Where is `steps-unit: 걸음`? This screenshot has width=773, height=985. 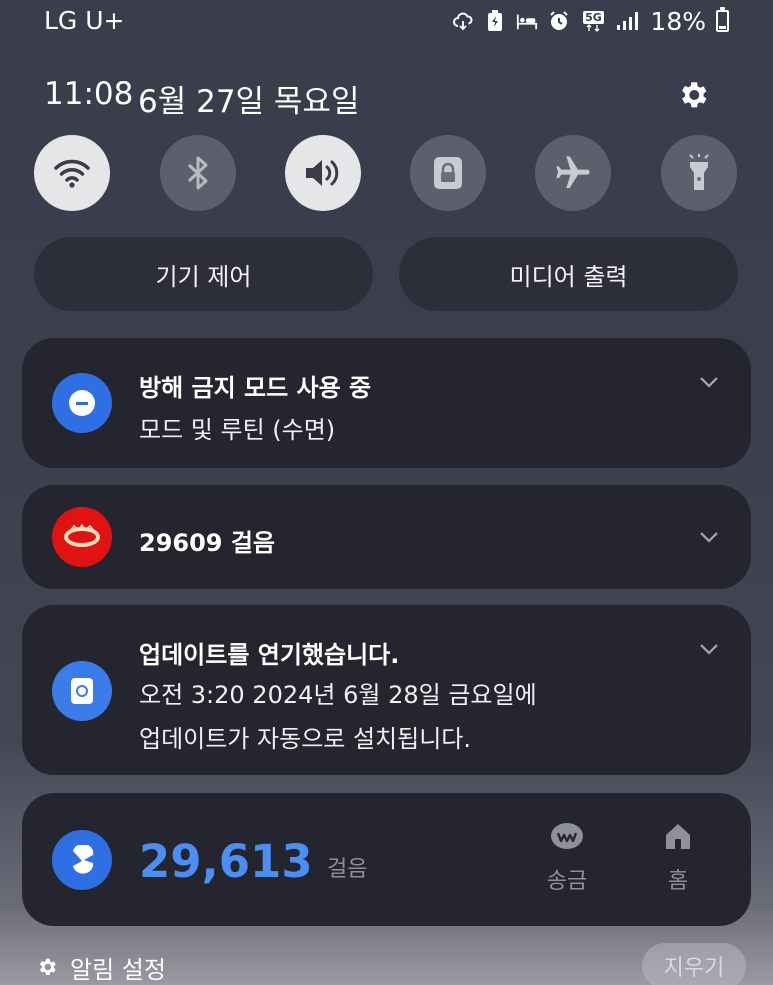 steps-unit: 걸음 is located at coordinates (347, 869).